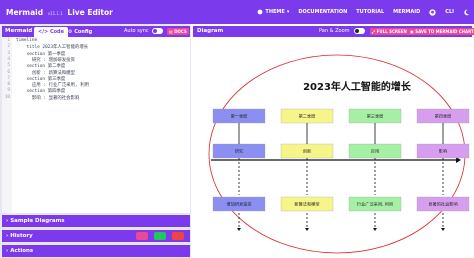 This screenshot has width=474, height=258. I want to click on pan-zoom-label: Pan & Zoom, so click(334, 31).